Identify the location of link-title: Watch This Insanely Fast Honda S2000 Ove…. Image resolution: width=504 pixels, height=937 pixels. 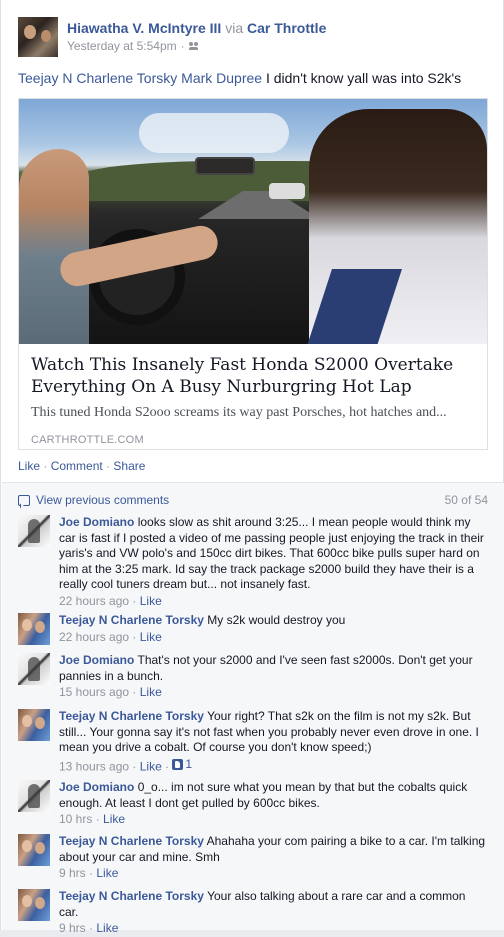
(253, 376).